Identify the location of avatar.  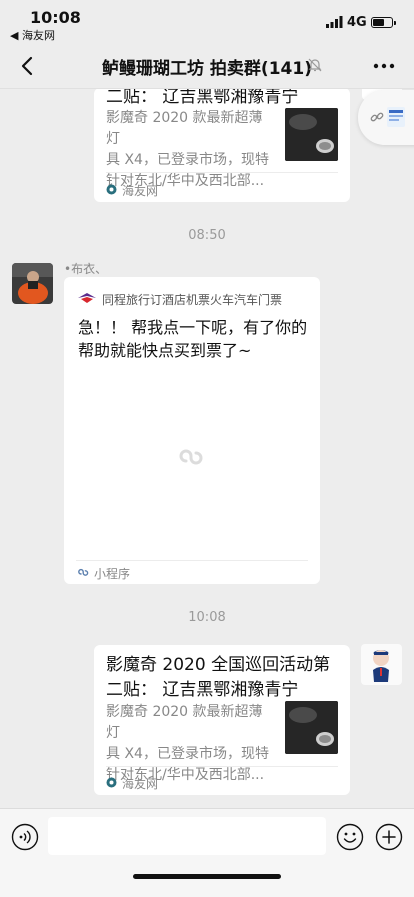
(32, 283).